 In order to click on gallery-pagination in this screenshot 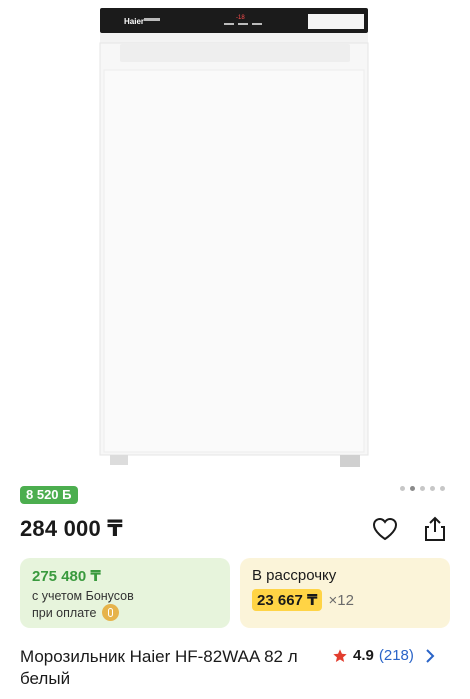, I will do `click(422, 488)`.